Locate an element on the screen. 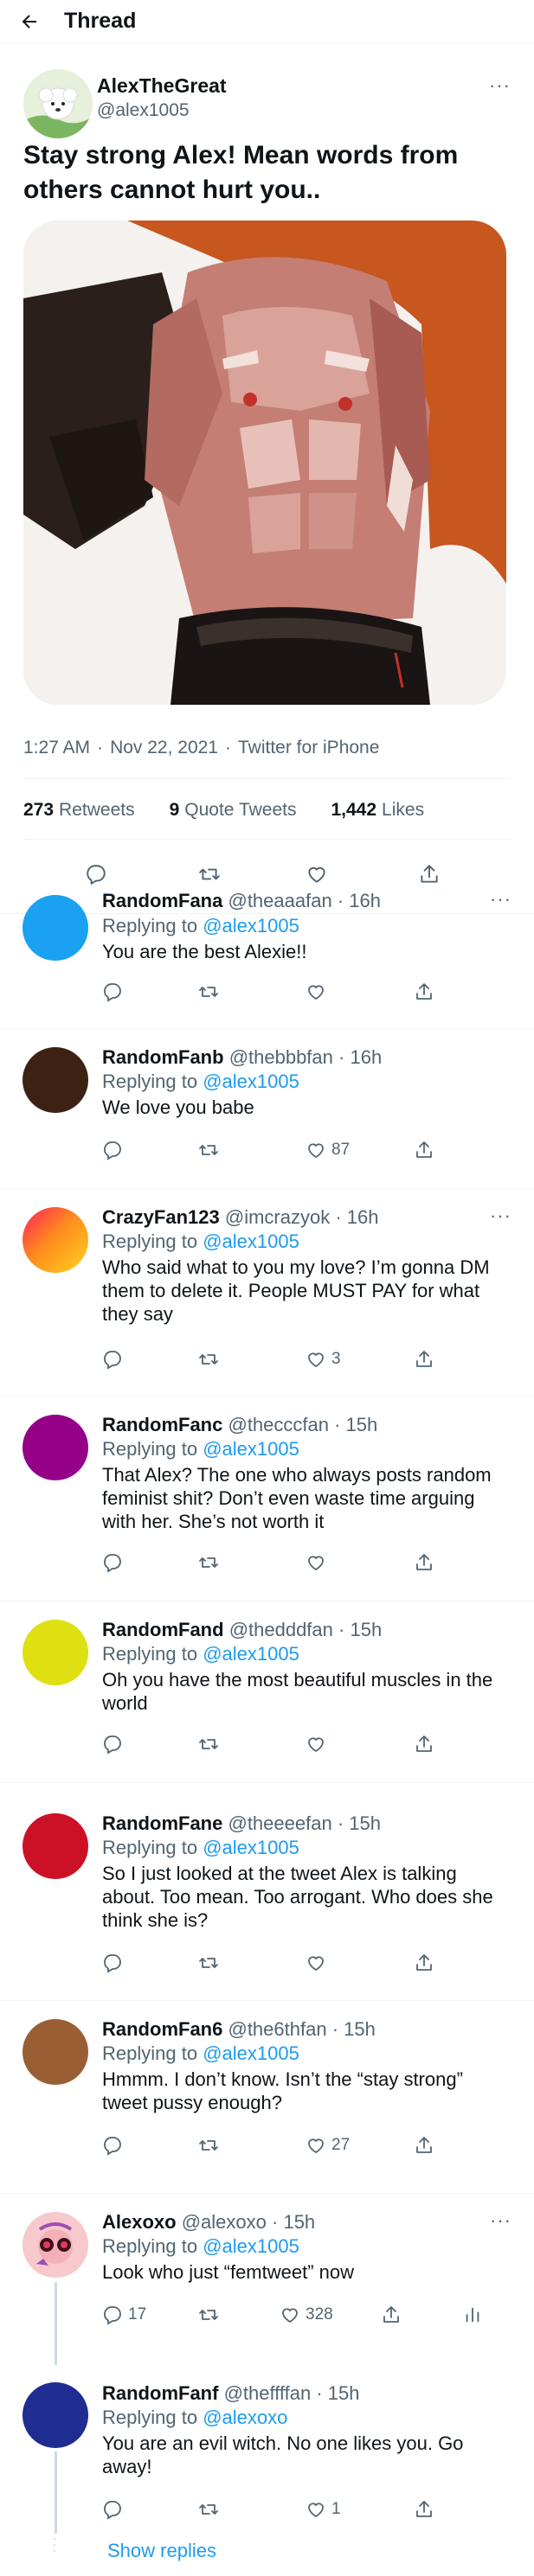  author-name: Alexoxo is located at coordinates (139, 2222).